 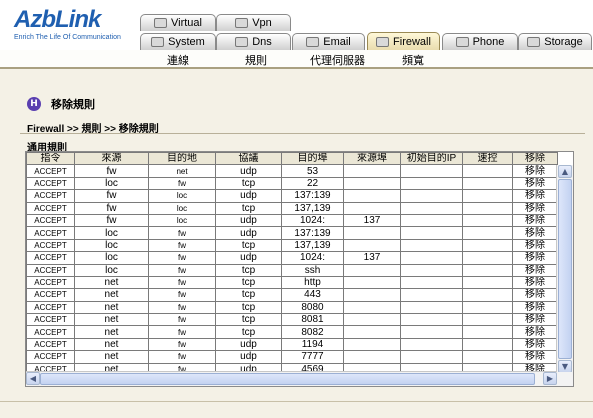 I want to click on logo-brand: AzbLink, so click(x=57, y=19).